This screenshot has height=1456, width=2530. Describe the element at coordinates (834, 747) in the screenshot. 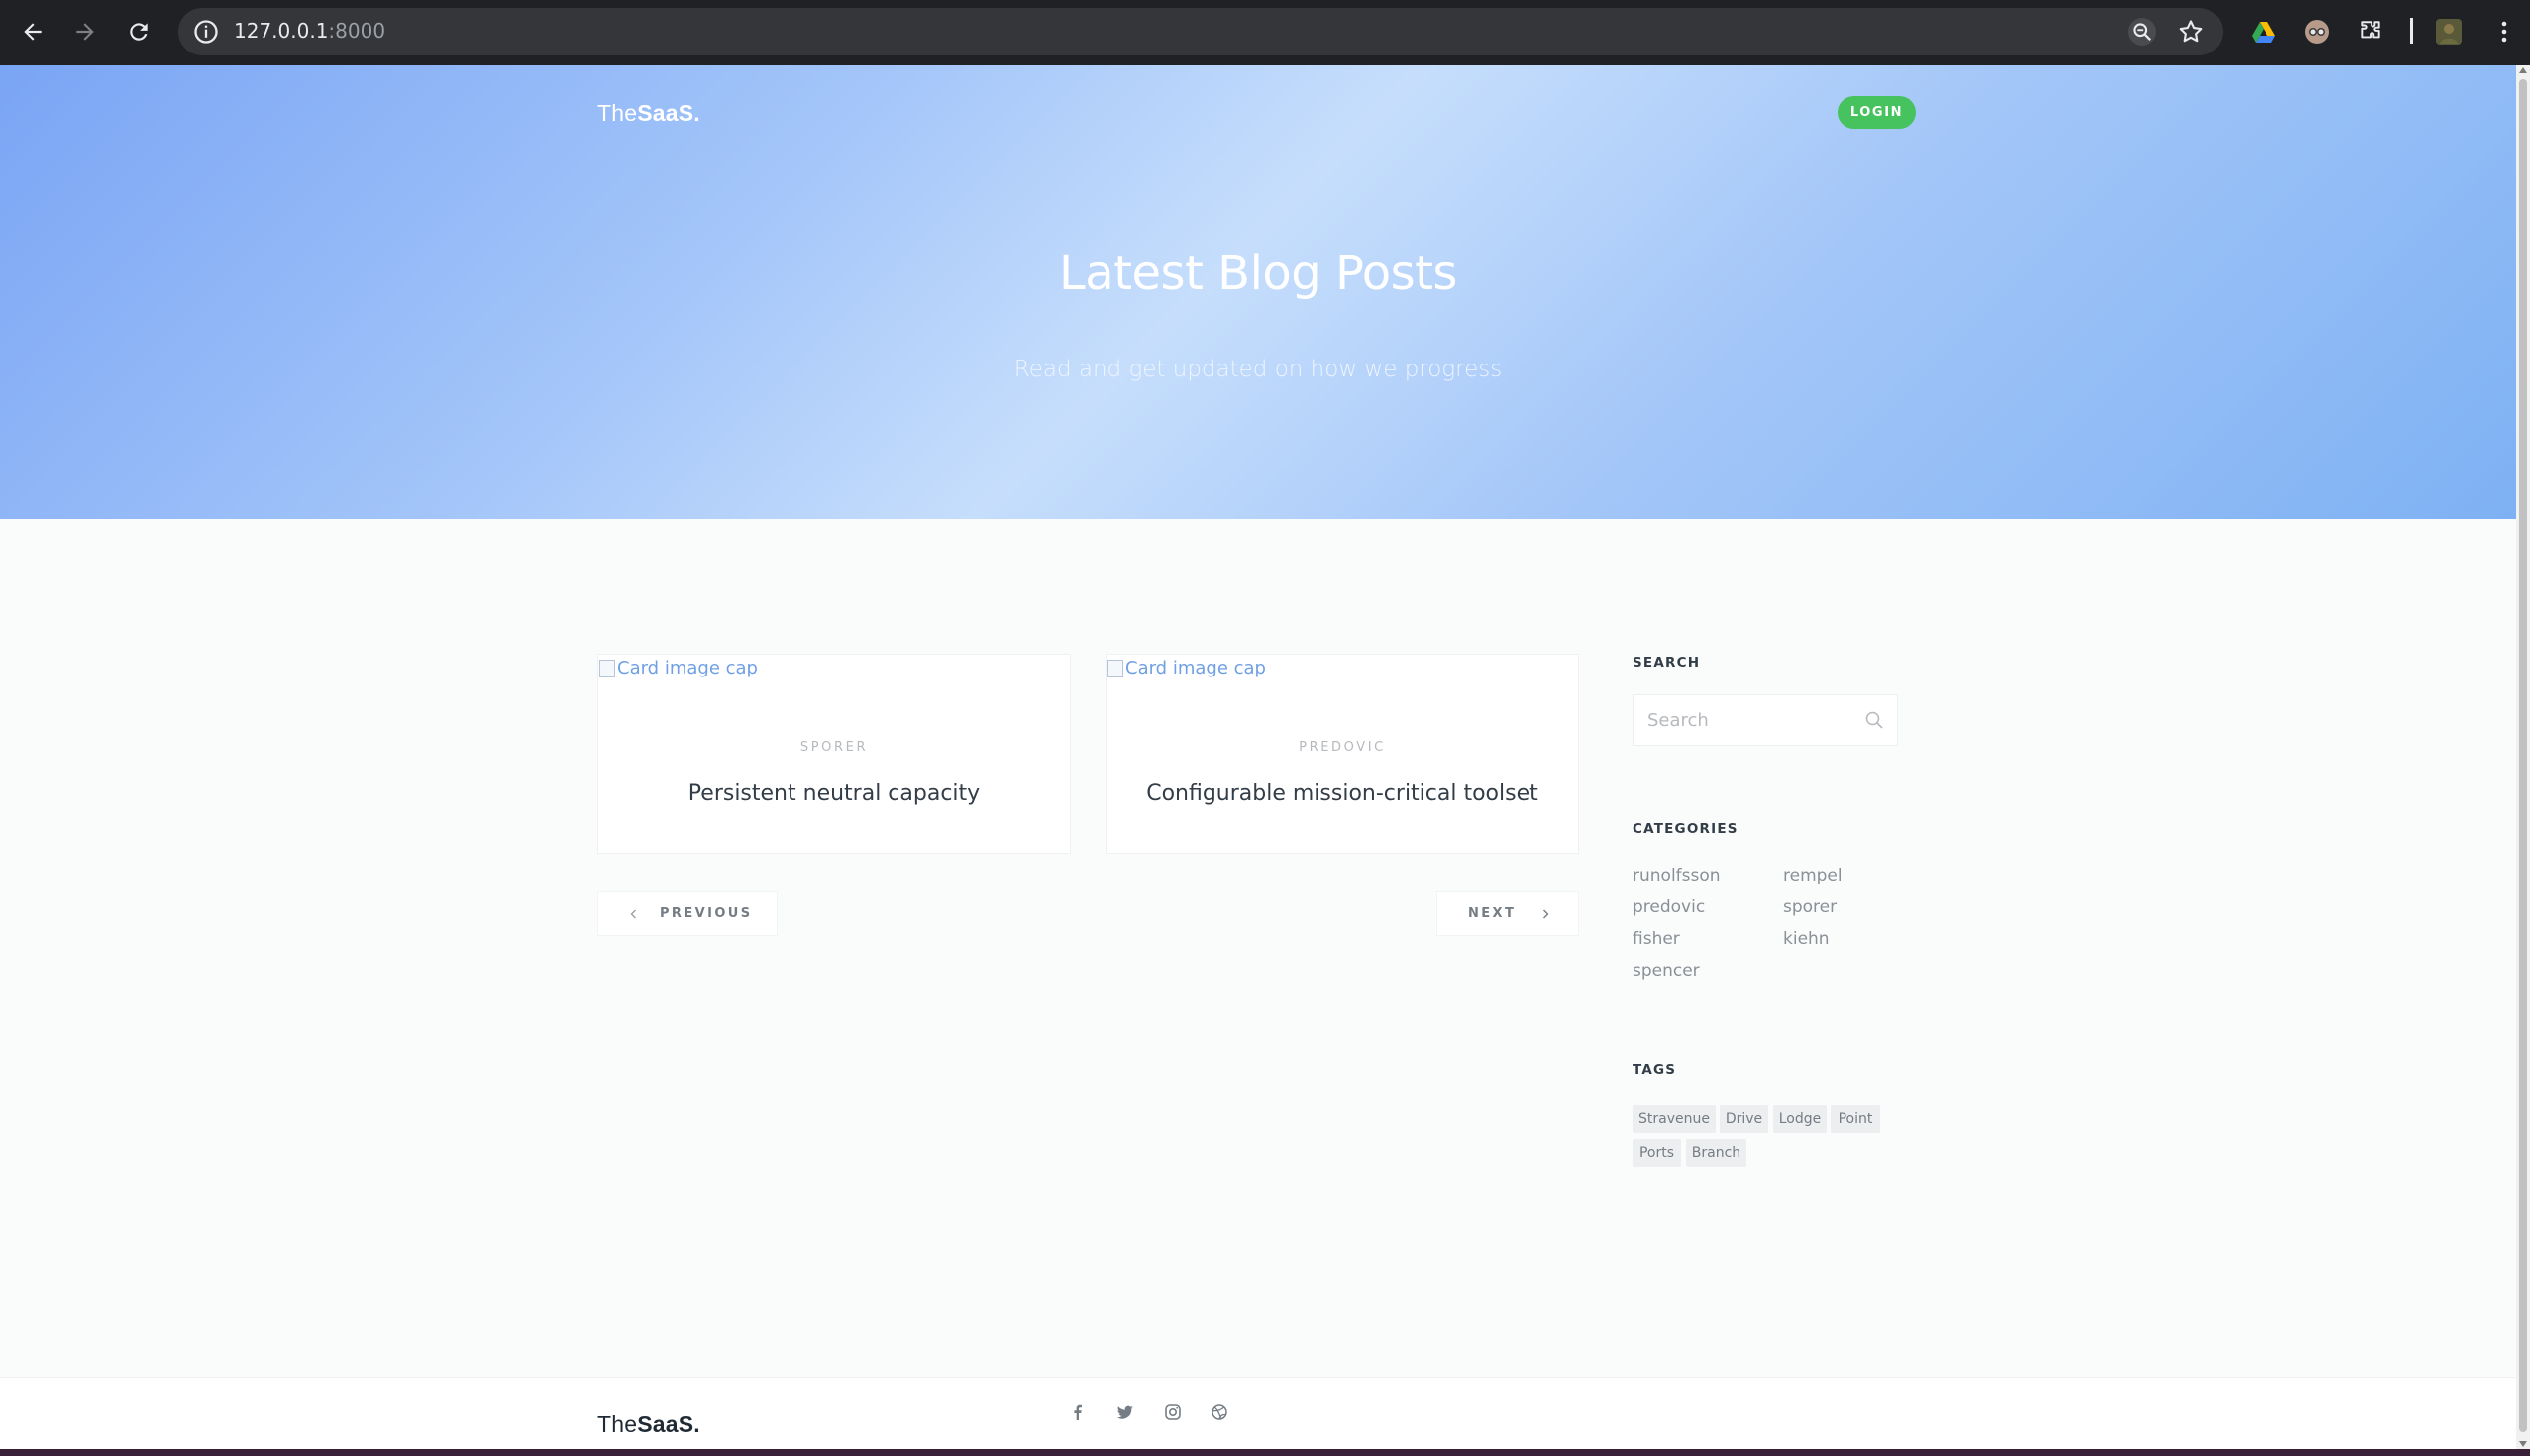

I see `post-author: SPORER` at that location.